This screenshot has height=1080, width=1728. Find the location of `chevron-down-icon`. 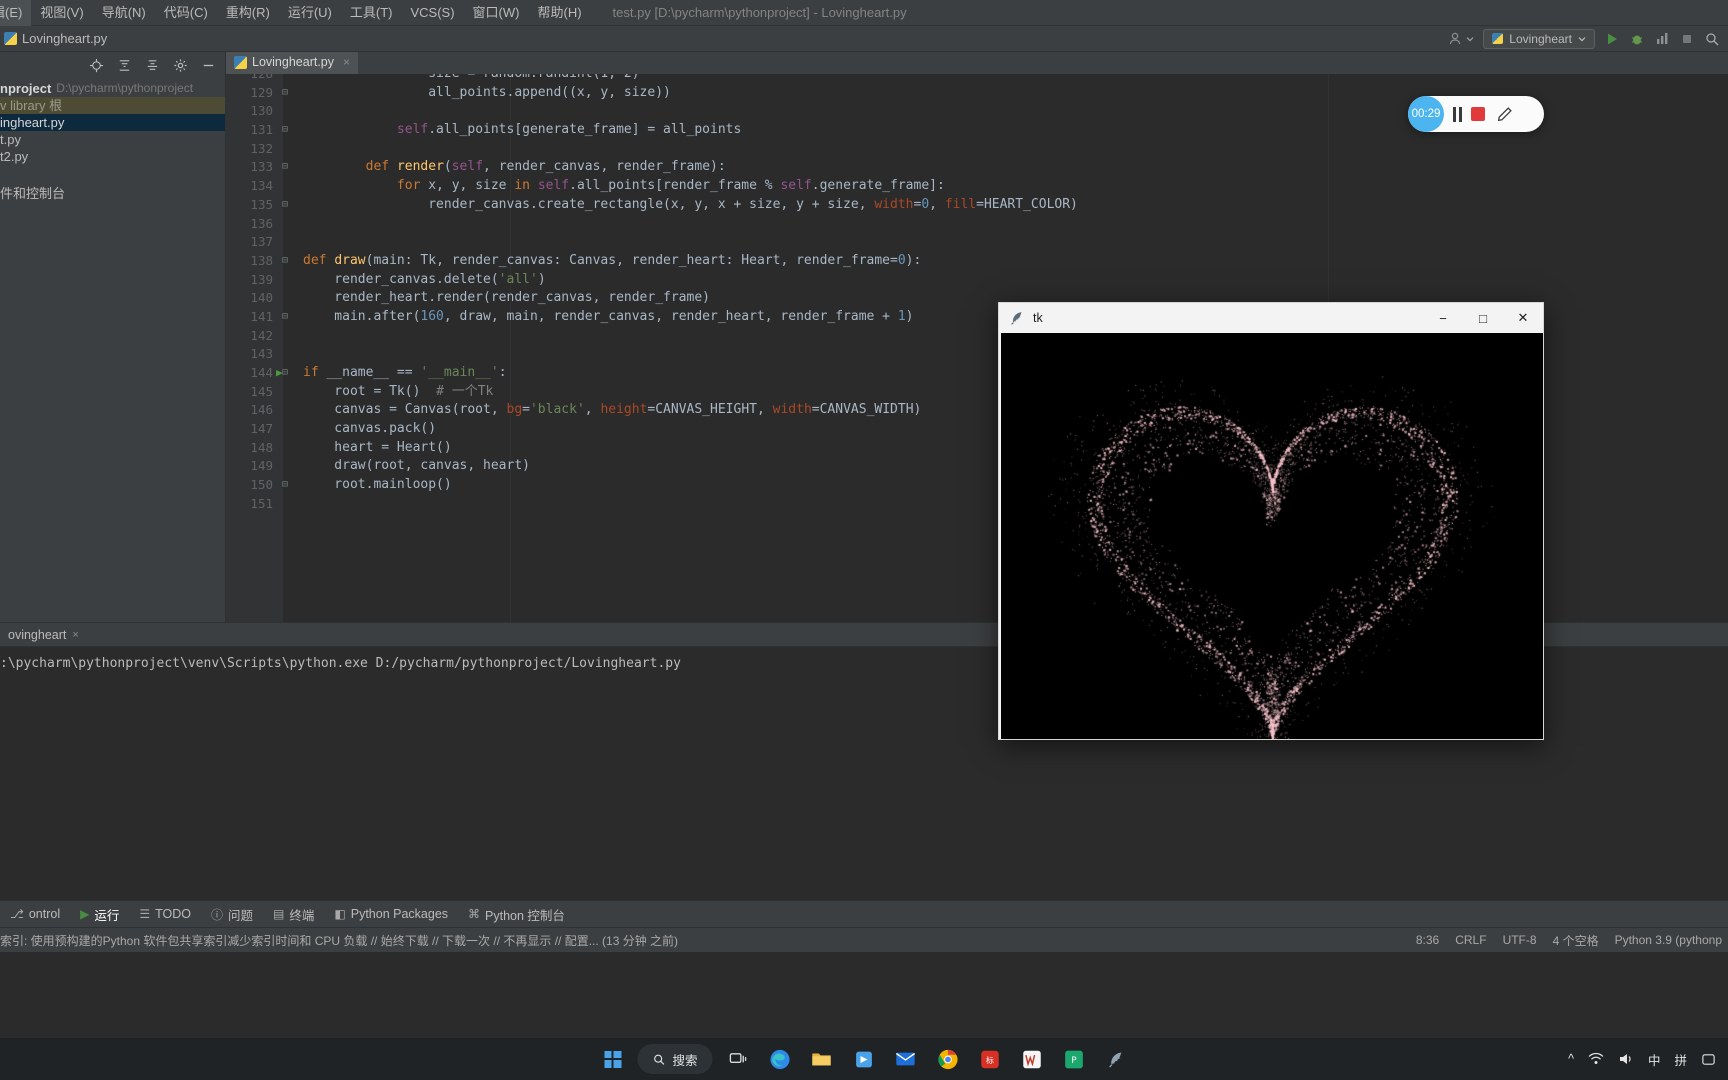

chevron-down-icon is located at coordinates (1470, 38).